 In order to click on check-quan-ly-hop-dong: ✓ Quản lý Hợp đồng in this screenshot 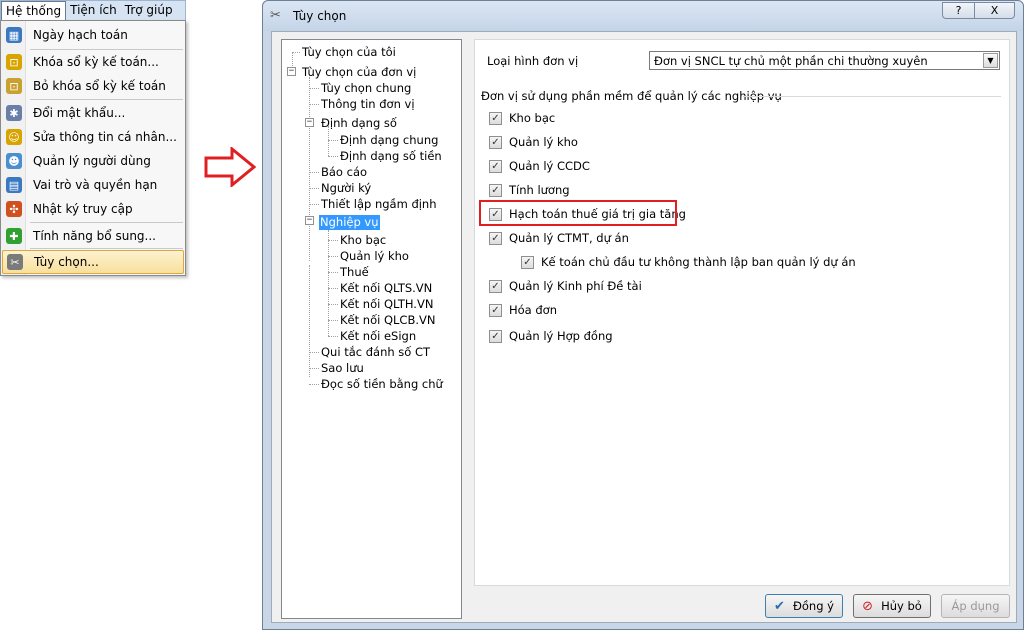, I will do `click(551, 336)`.